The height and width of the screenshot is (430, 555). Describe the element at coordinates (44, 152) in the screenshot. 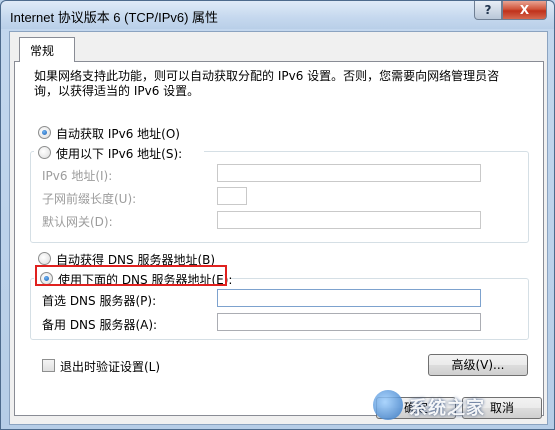

I see `manual-ipv6-radio` at that location.